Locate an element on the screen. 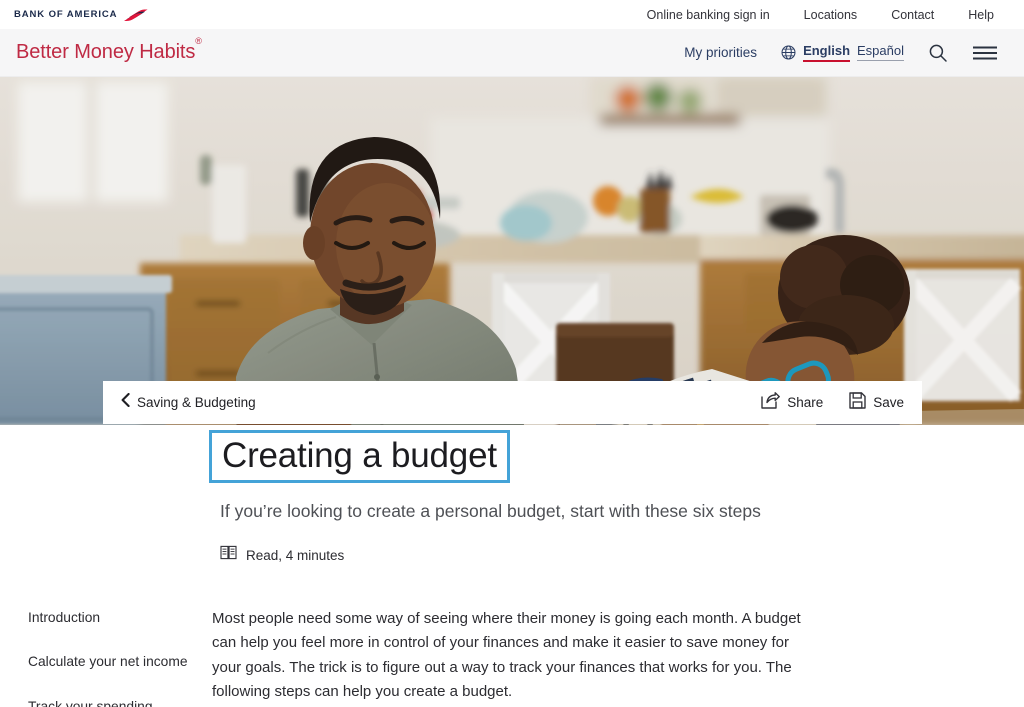 This screenshot has height=707, width=1024. read-time-meta: Read, 4 minutes is located at coordinates (622, 555).